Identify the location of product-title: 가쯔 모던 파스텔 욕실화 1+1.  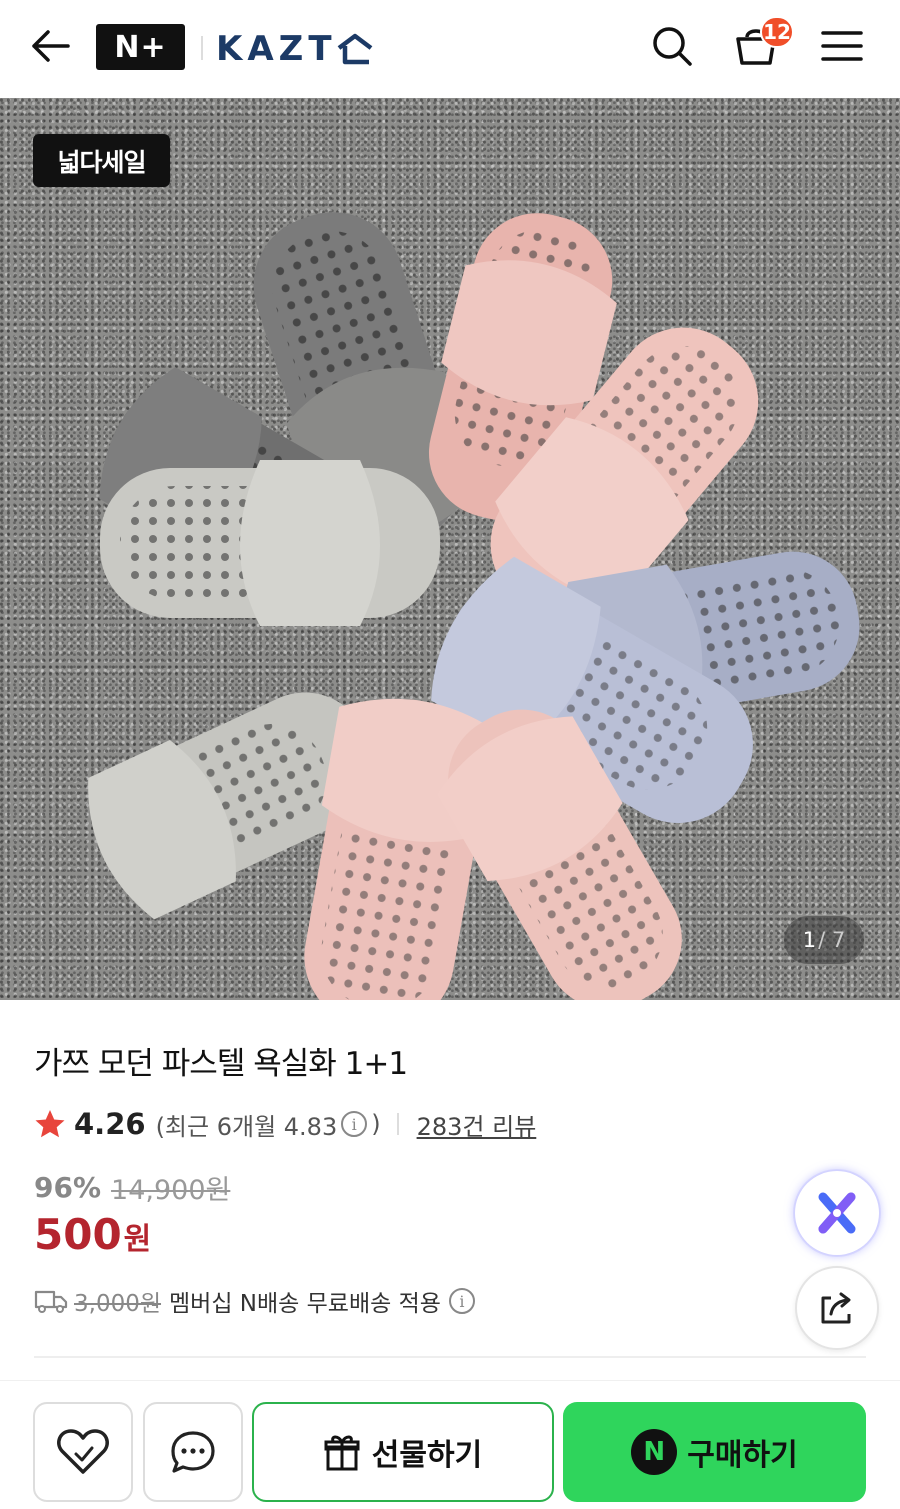
(221, 1064).